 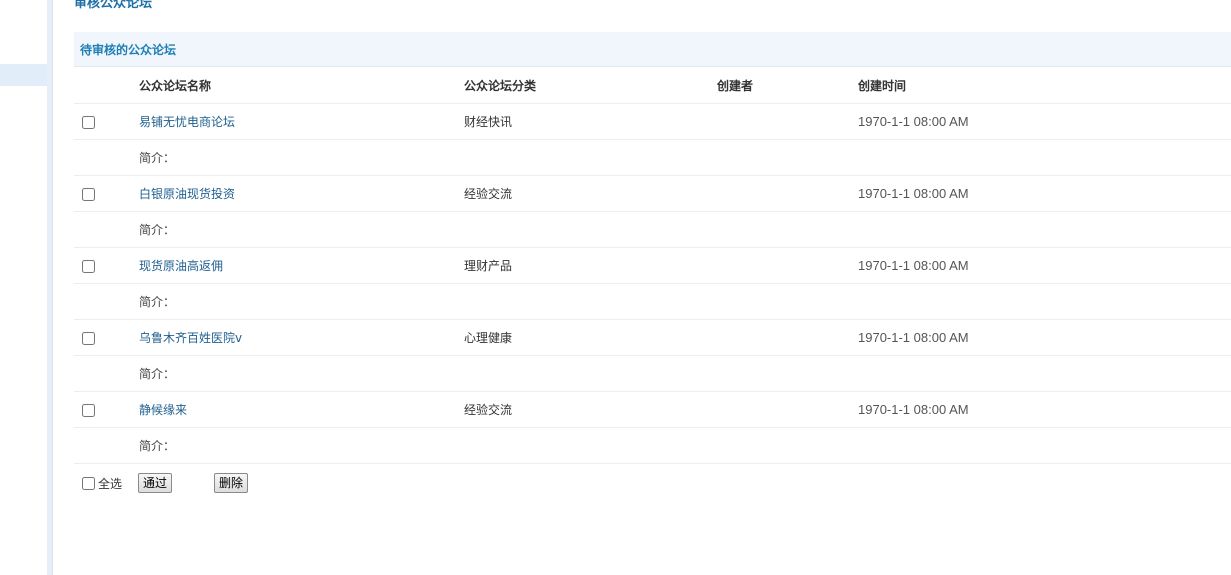 I want to click on forum-name-cell: 乌鲁木齐百姓医院v, so click(x=294, y=337).